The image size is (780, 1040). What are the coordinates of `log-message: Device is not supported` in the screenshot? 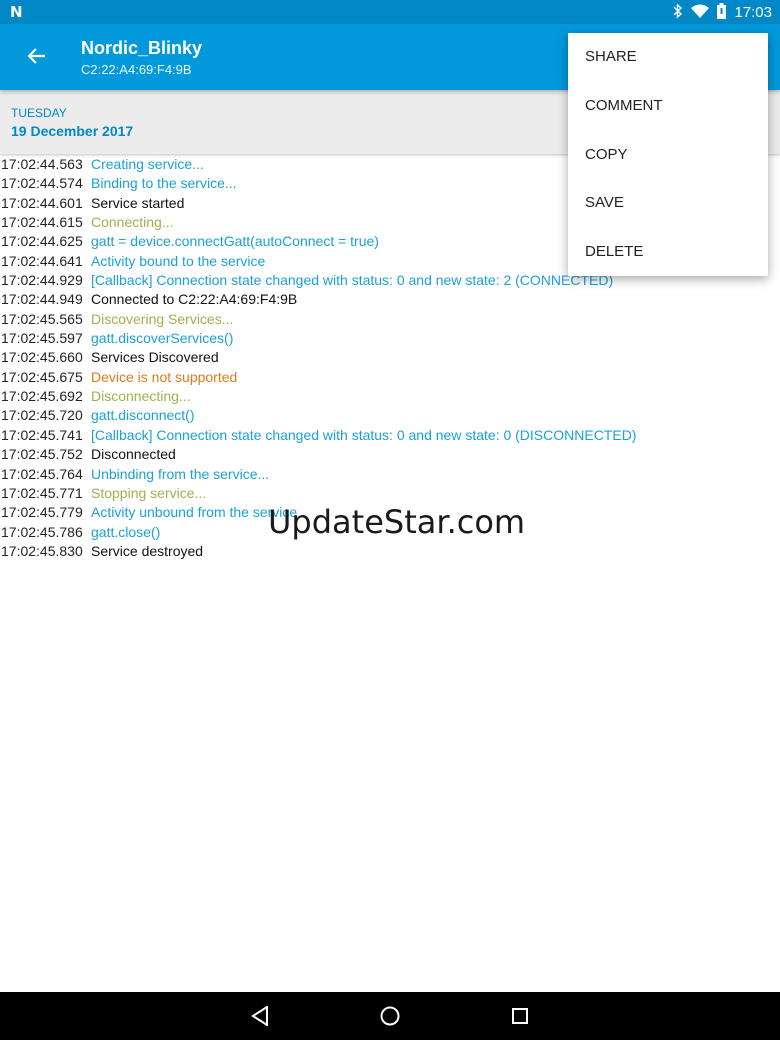 It's located at (164, 376).